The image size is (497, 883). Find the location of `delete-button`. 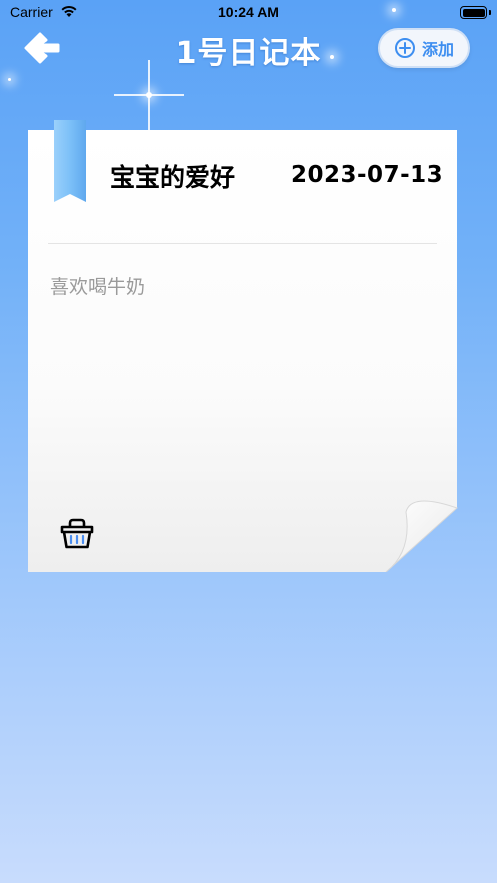

delete-button is located at coordinates (77, 533).